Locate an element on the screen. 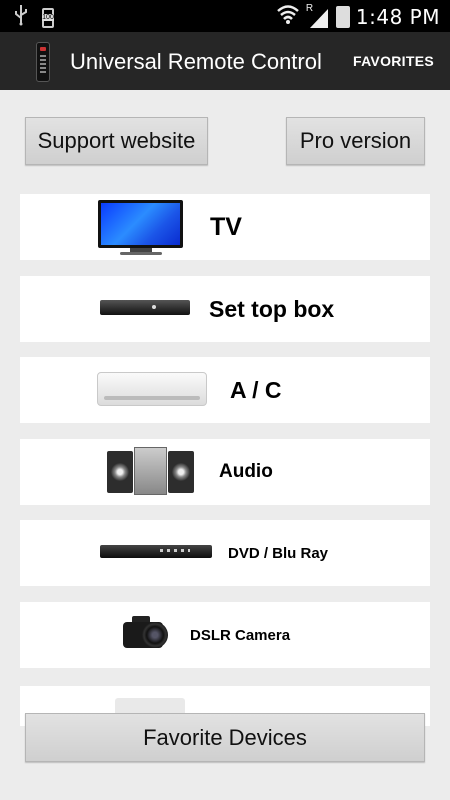 The image size is (450, 800). device-item-audio: Audio is located at coordinates (225, 472).